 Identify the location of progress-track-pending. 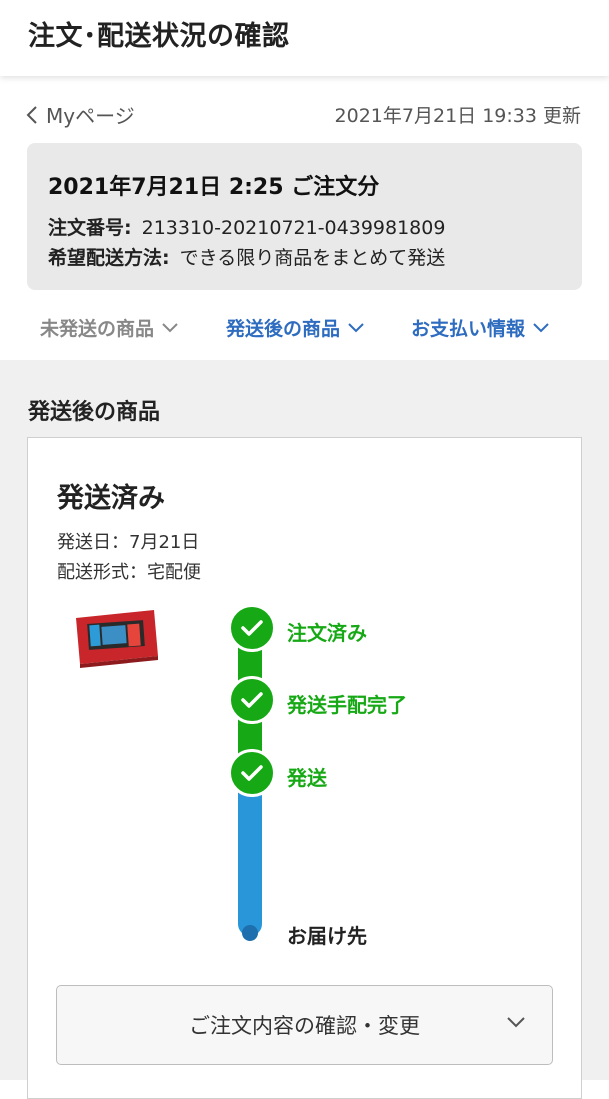
(250, 862).